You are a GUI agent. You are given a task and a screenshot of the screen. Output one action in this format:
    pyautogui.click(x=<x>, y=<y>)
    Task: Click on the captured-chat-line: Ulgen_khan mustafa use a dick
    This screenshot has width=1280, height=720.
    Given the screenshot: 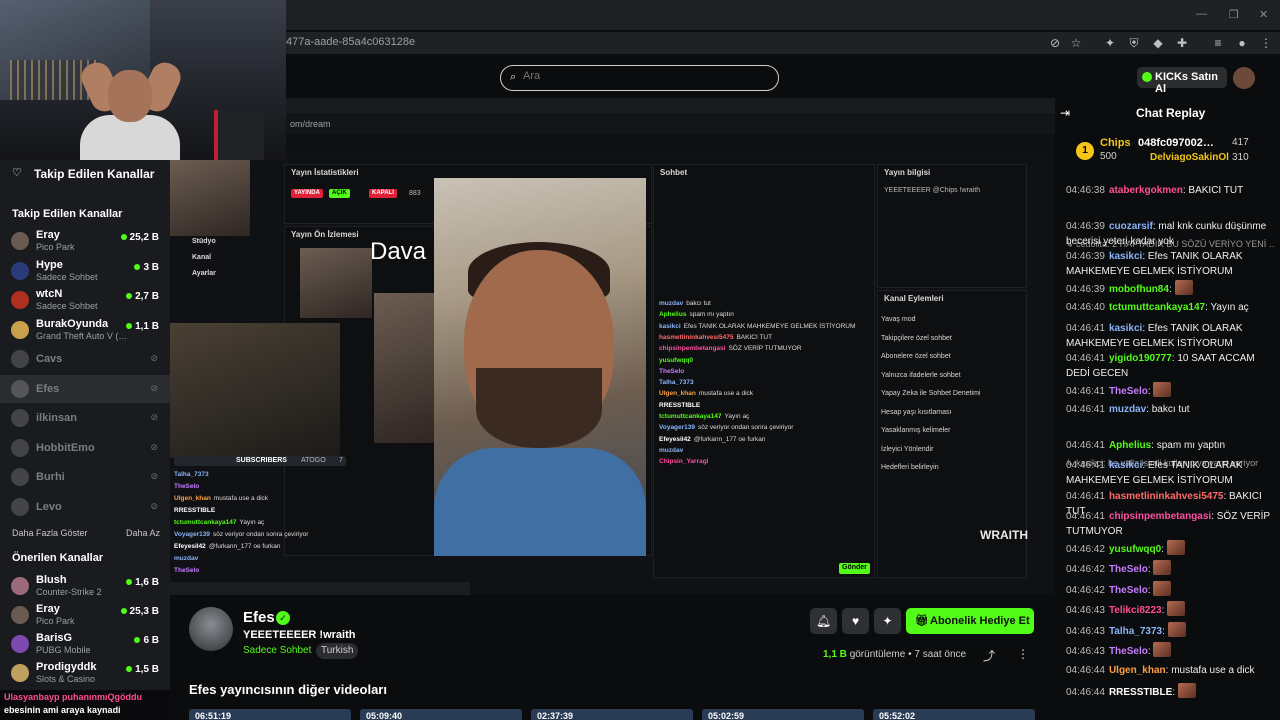 What is the action you would take?
    pyautogui.click(x=706, y=393)
    